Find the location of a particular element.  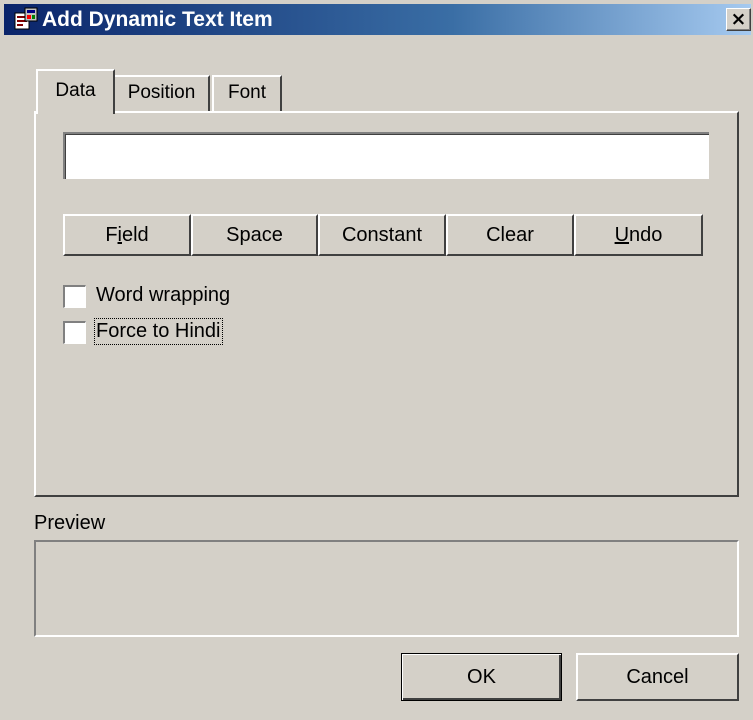

close-button: × is located at coordinates (738, 19).